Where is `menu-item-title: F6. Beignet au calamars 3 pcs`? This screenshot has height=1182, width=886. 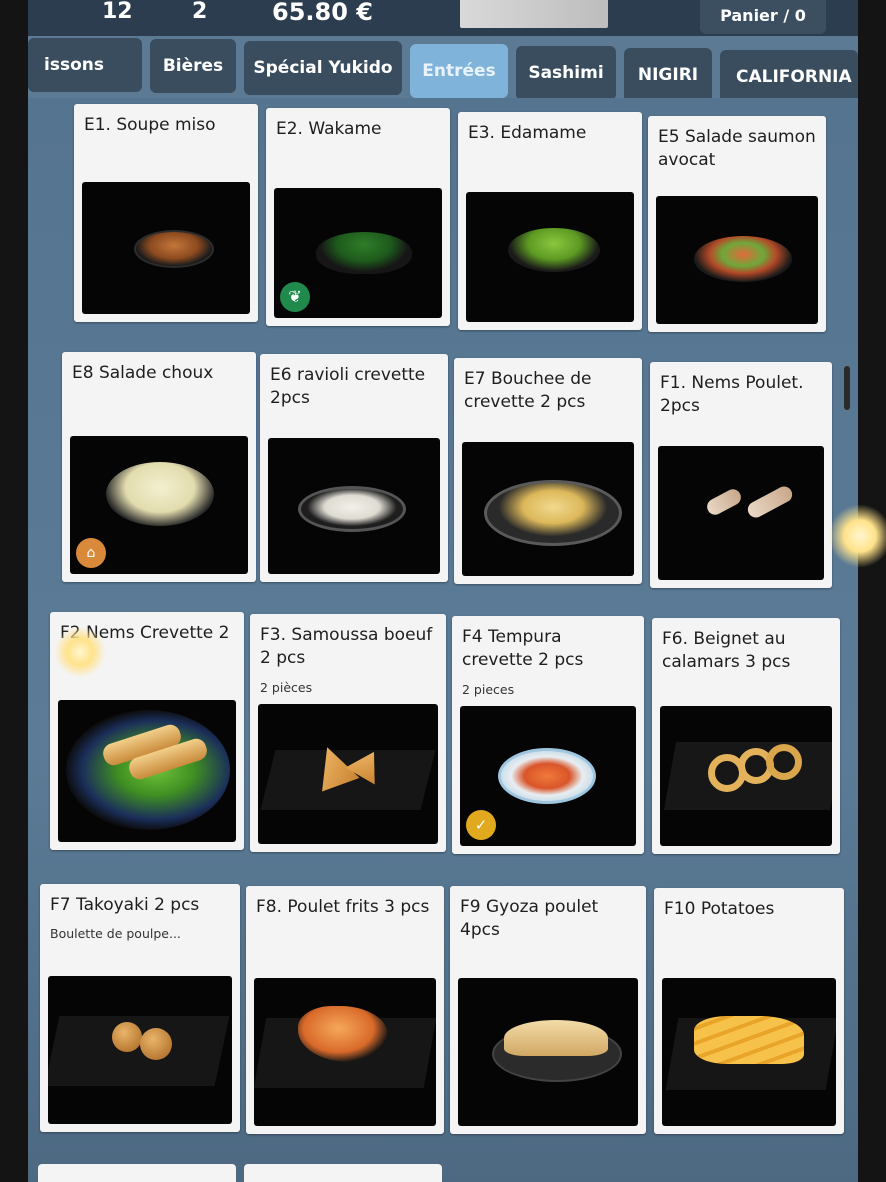
menu-item-title: F6. Beignet au calamars 3 pcs is located at coordinates (726, 650).